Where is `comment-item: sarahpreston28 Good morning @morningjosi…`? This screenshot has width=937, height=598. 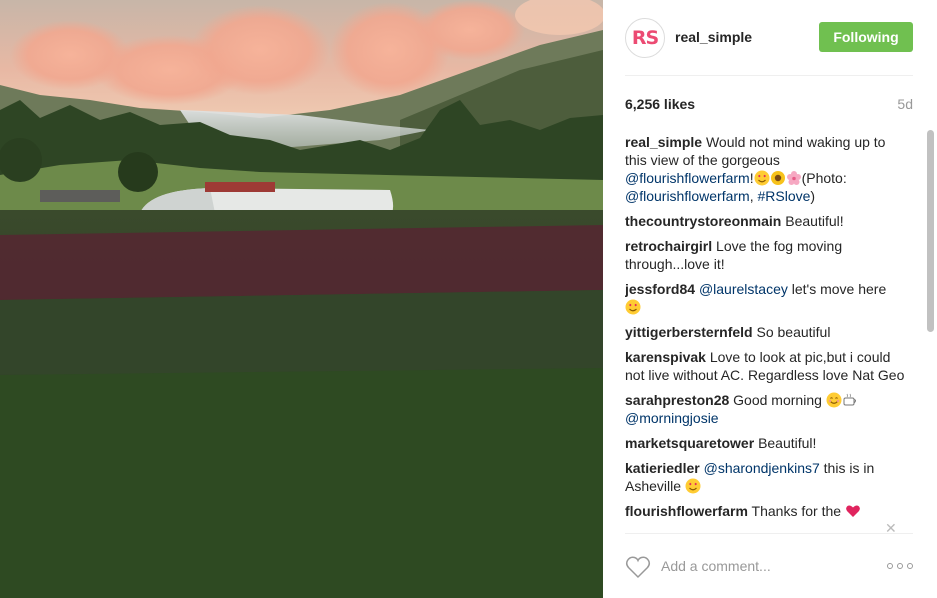 comment-item: sarahpreston28 Good morning @morningjosi… is located at coordinates (765, 409).